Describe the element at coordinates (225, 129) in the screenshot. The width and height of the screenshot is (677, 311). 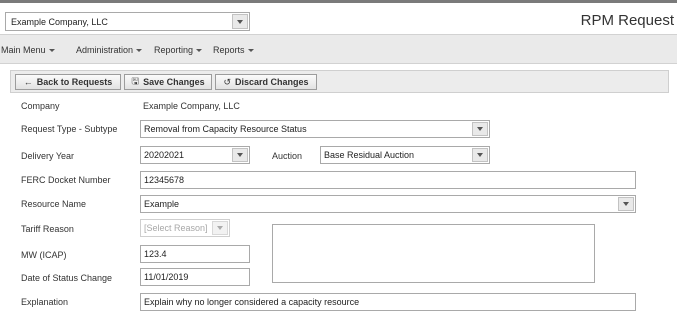
I see `request-type-value: Removal from Capacity Resource Status` at that location.